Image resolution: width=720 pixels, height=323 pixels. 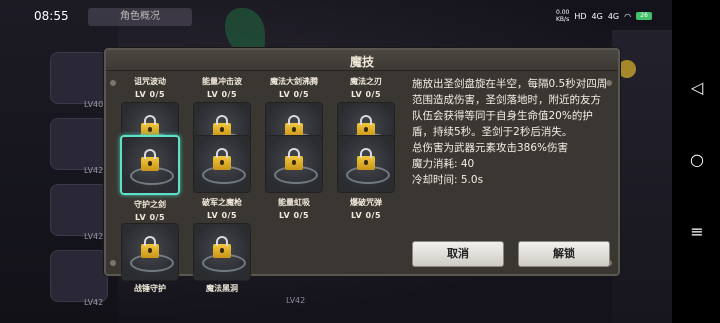 What do you see at coordinates (294, 202) in the screenshot?
I see `skill-name: 能量虹吸` at bounding box center [294, 202].